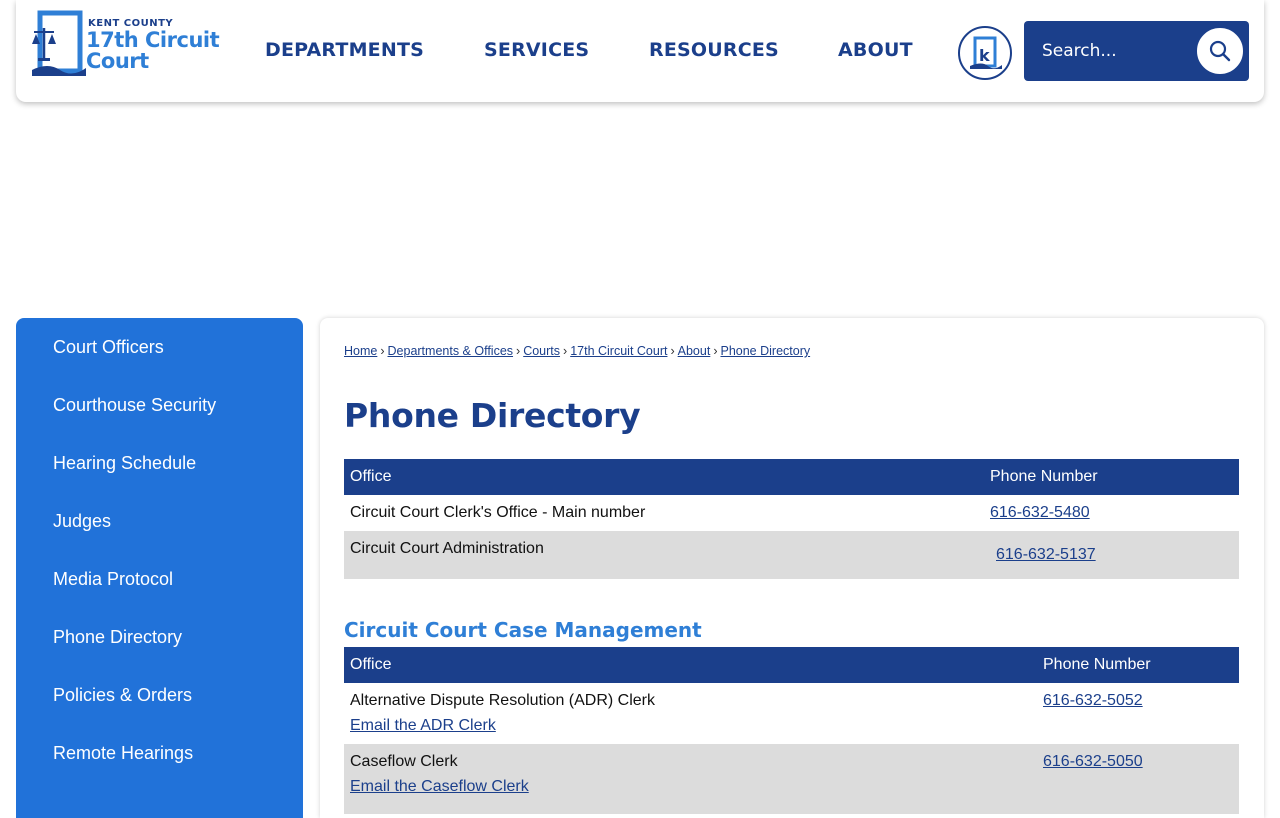  I want to click on search-box, so click(1136, 51).